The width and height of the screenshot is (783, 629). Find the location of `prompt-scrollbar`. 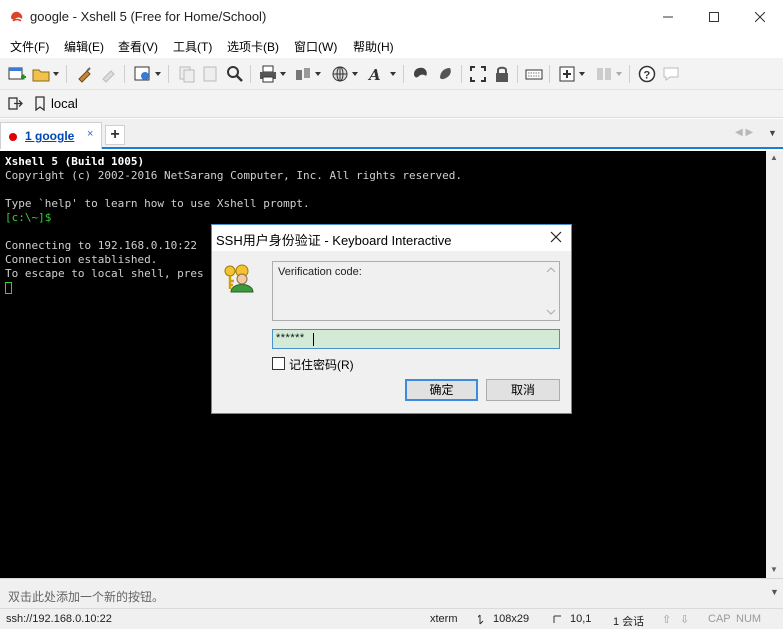

prompt-scrollbar is located at coordinates (551, 291).